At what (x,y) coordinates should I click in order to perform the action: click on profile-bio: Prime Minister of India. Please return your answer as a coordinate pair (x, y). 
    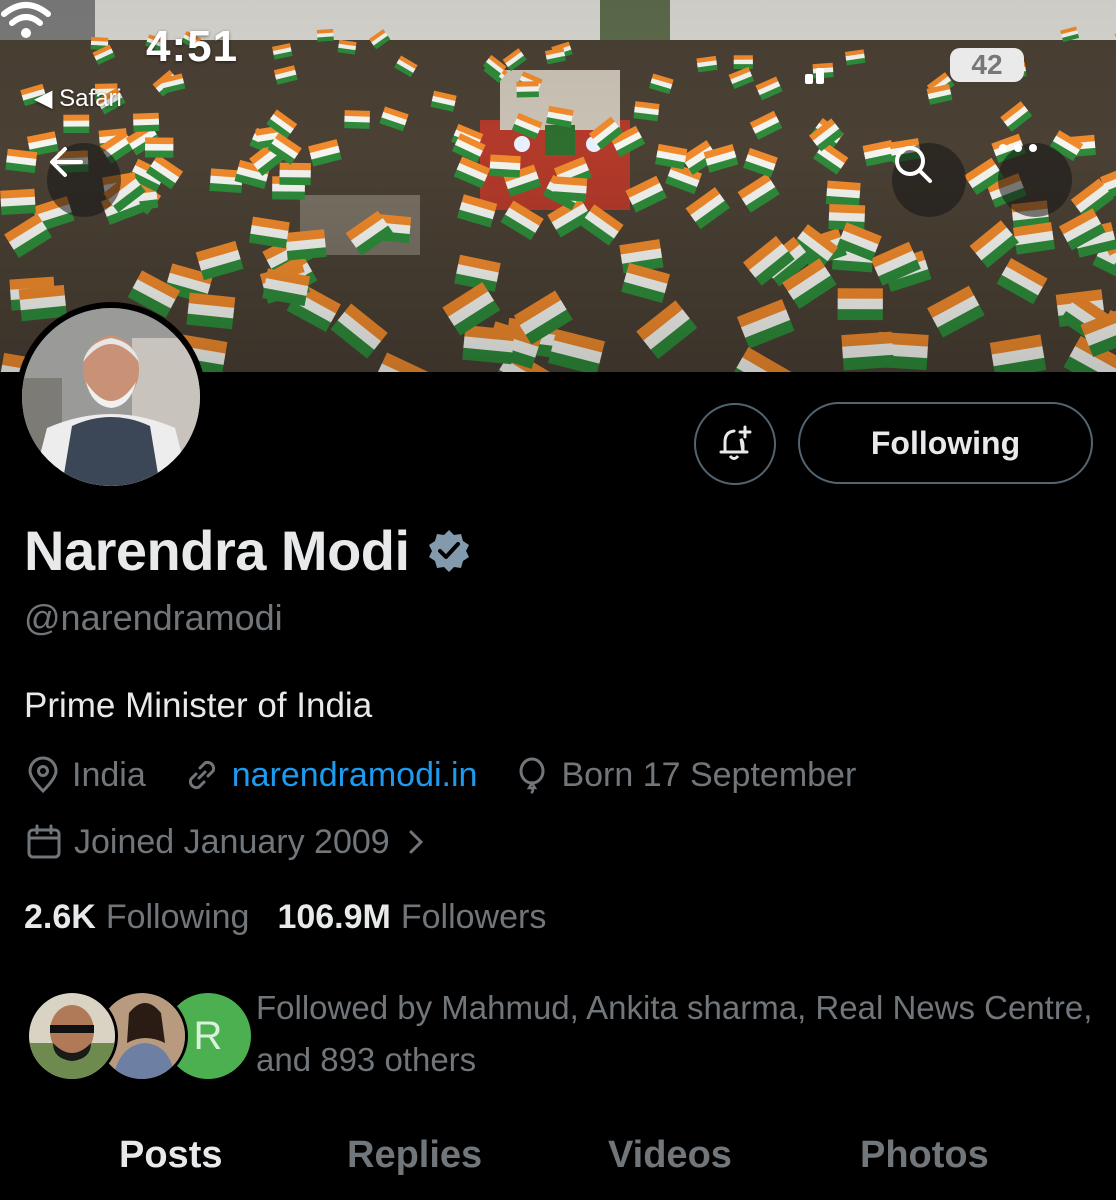
    Looking at the image, I should click on (198, 705).